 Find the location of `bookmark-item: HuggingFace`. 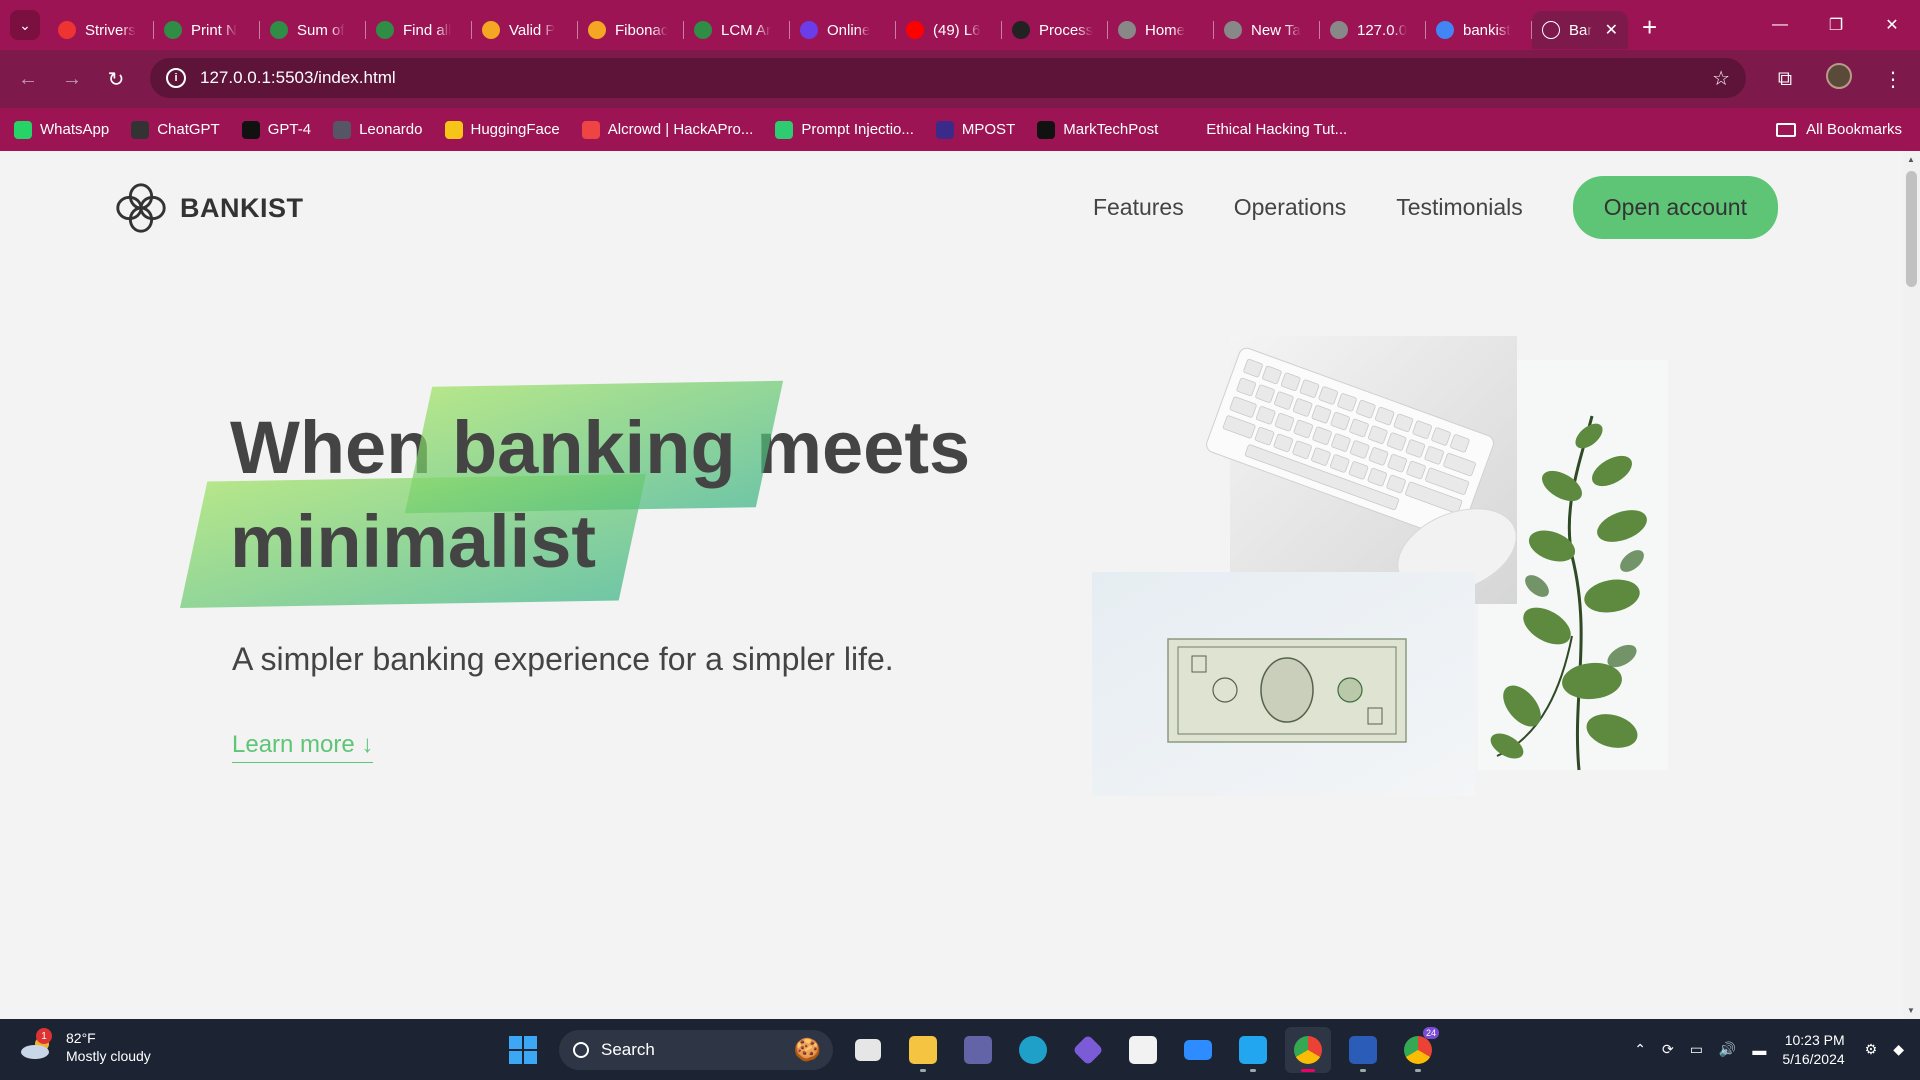

bookmark-item: HuggingFace is located at coordinates (502, 129).